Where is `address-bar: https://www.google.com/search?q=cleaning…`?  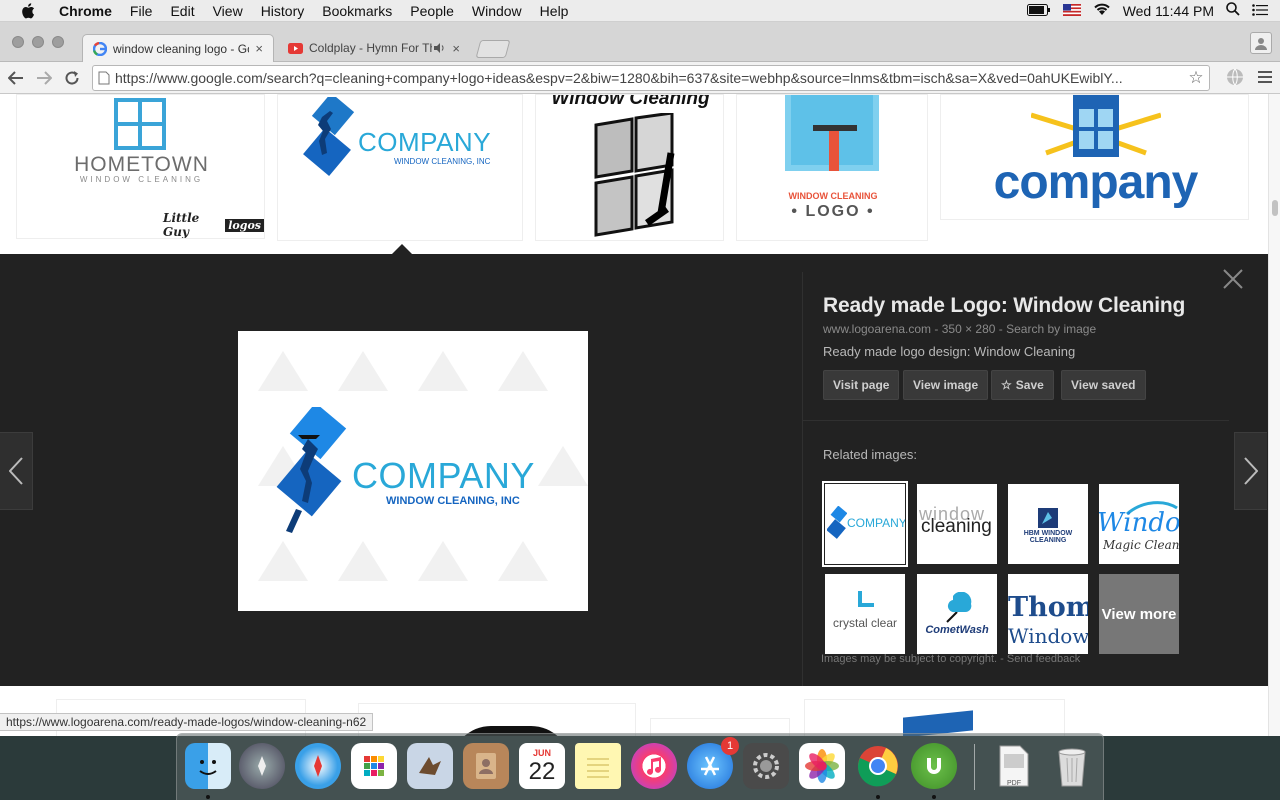
address-bar: https://www.google.com/search?q=cleaning… is located at coordinates (651, 78).